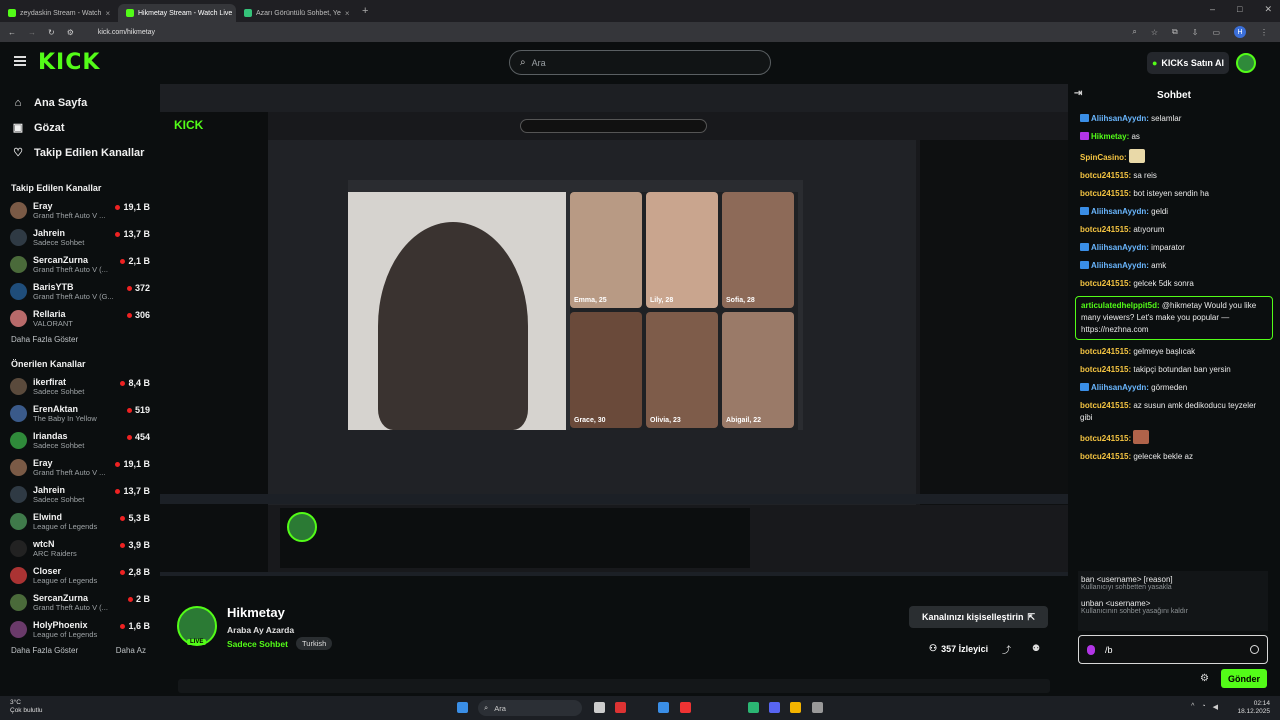  What do you see at coordinates (1195, 32) in the screenshot?
I see `downloads-icon: ⇩` at bounding box center [1195, 32].